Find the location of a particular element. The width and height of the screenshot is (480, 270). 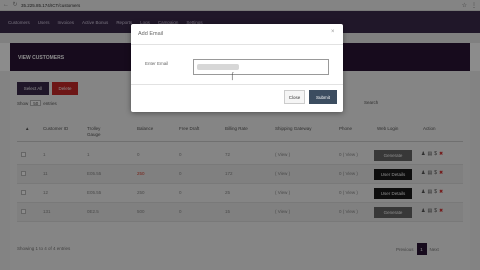

submit-button: Submit is located at coordinates (323, 97).